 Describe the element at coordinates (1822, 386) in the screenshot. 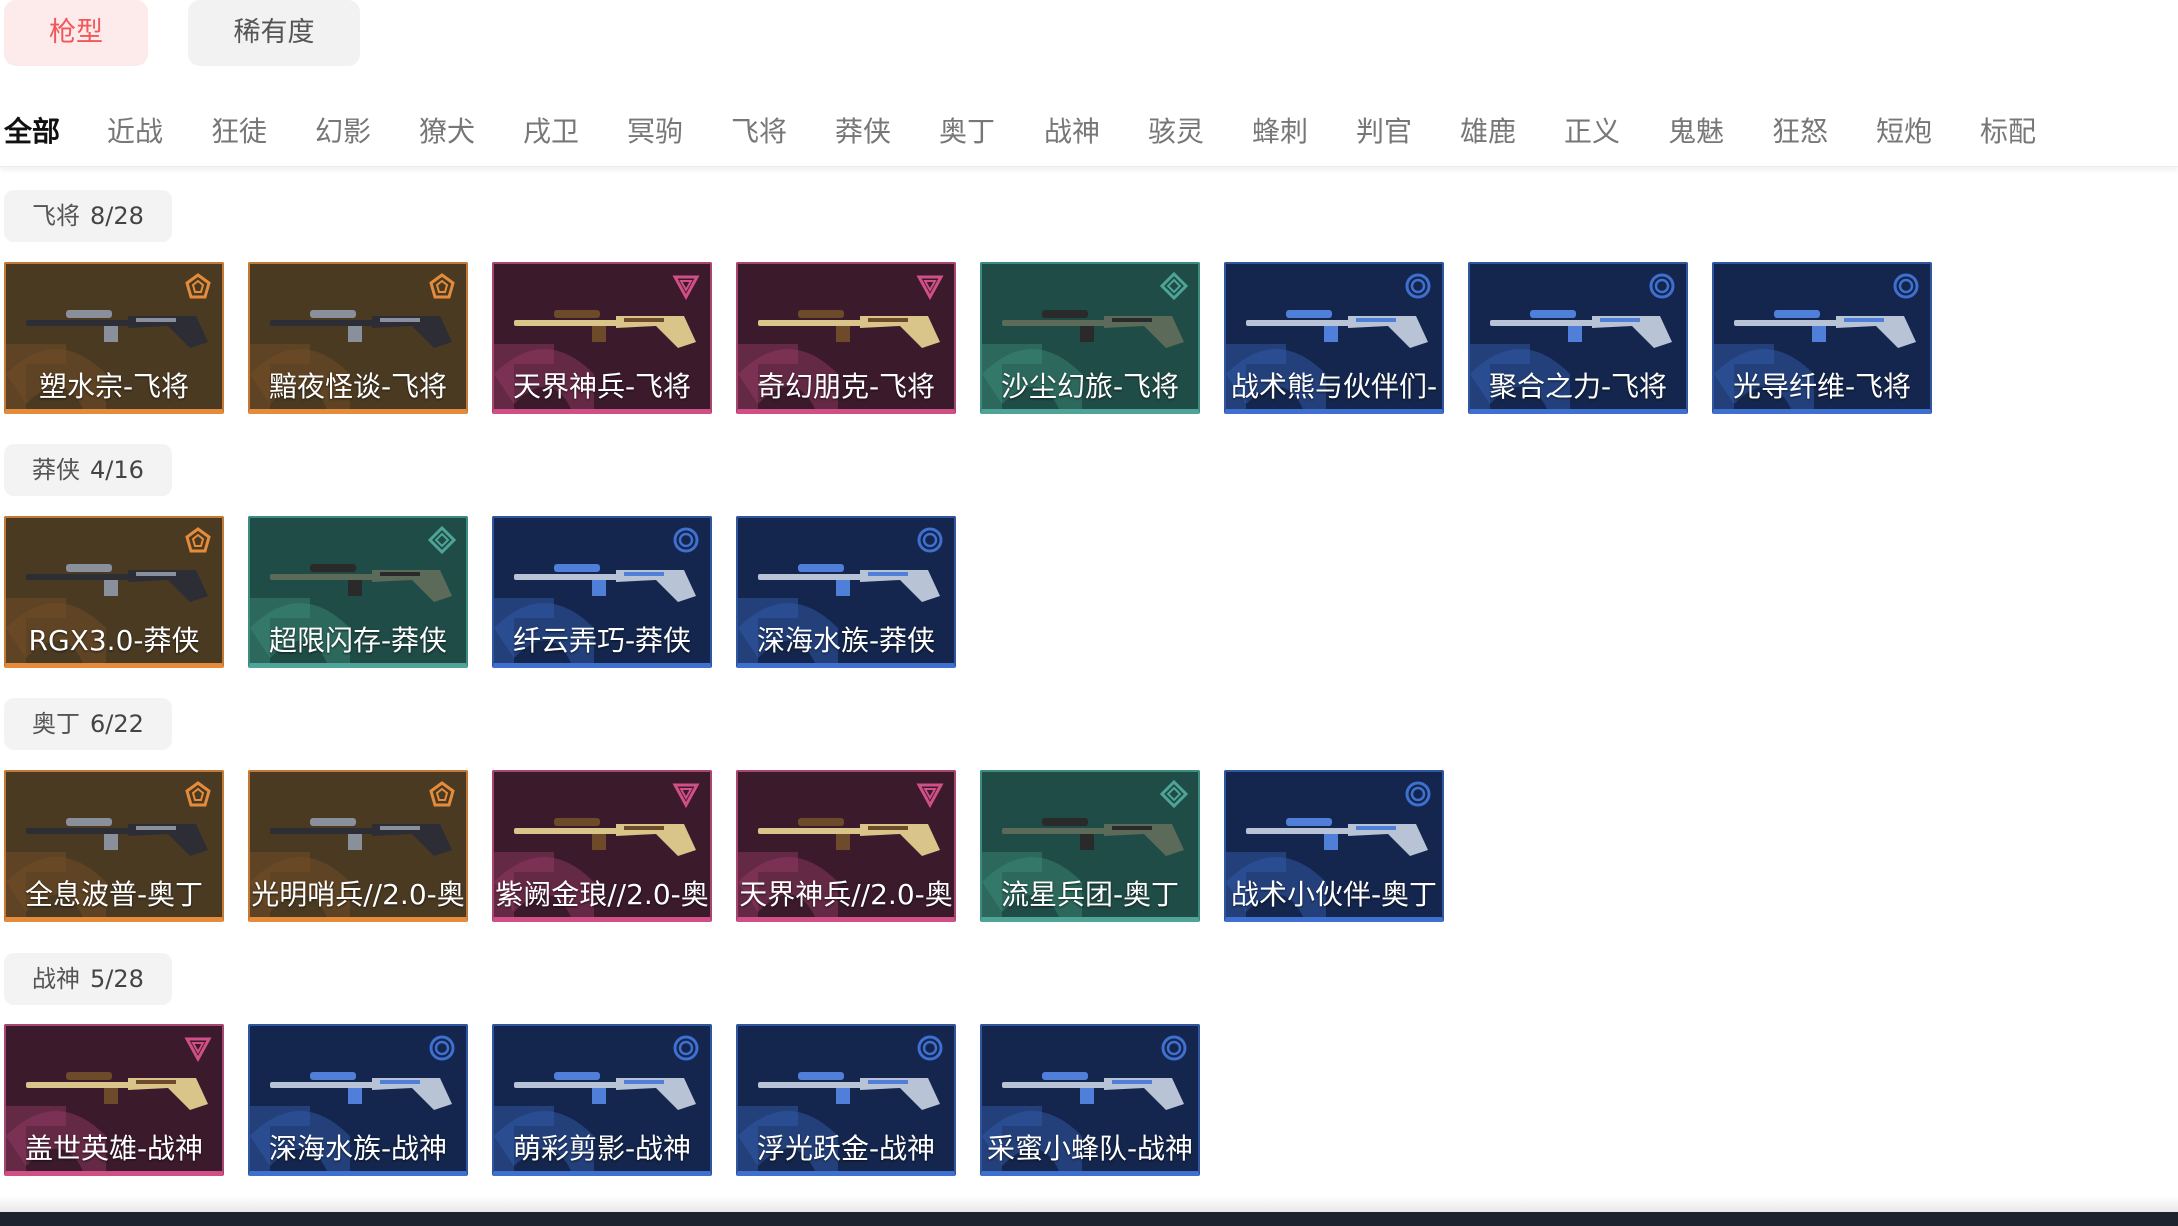

I see `skin-name: 光导纤维-飞将` at that location.